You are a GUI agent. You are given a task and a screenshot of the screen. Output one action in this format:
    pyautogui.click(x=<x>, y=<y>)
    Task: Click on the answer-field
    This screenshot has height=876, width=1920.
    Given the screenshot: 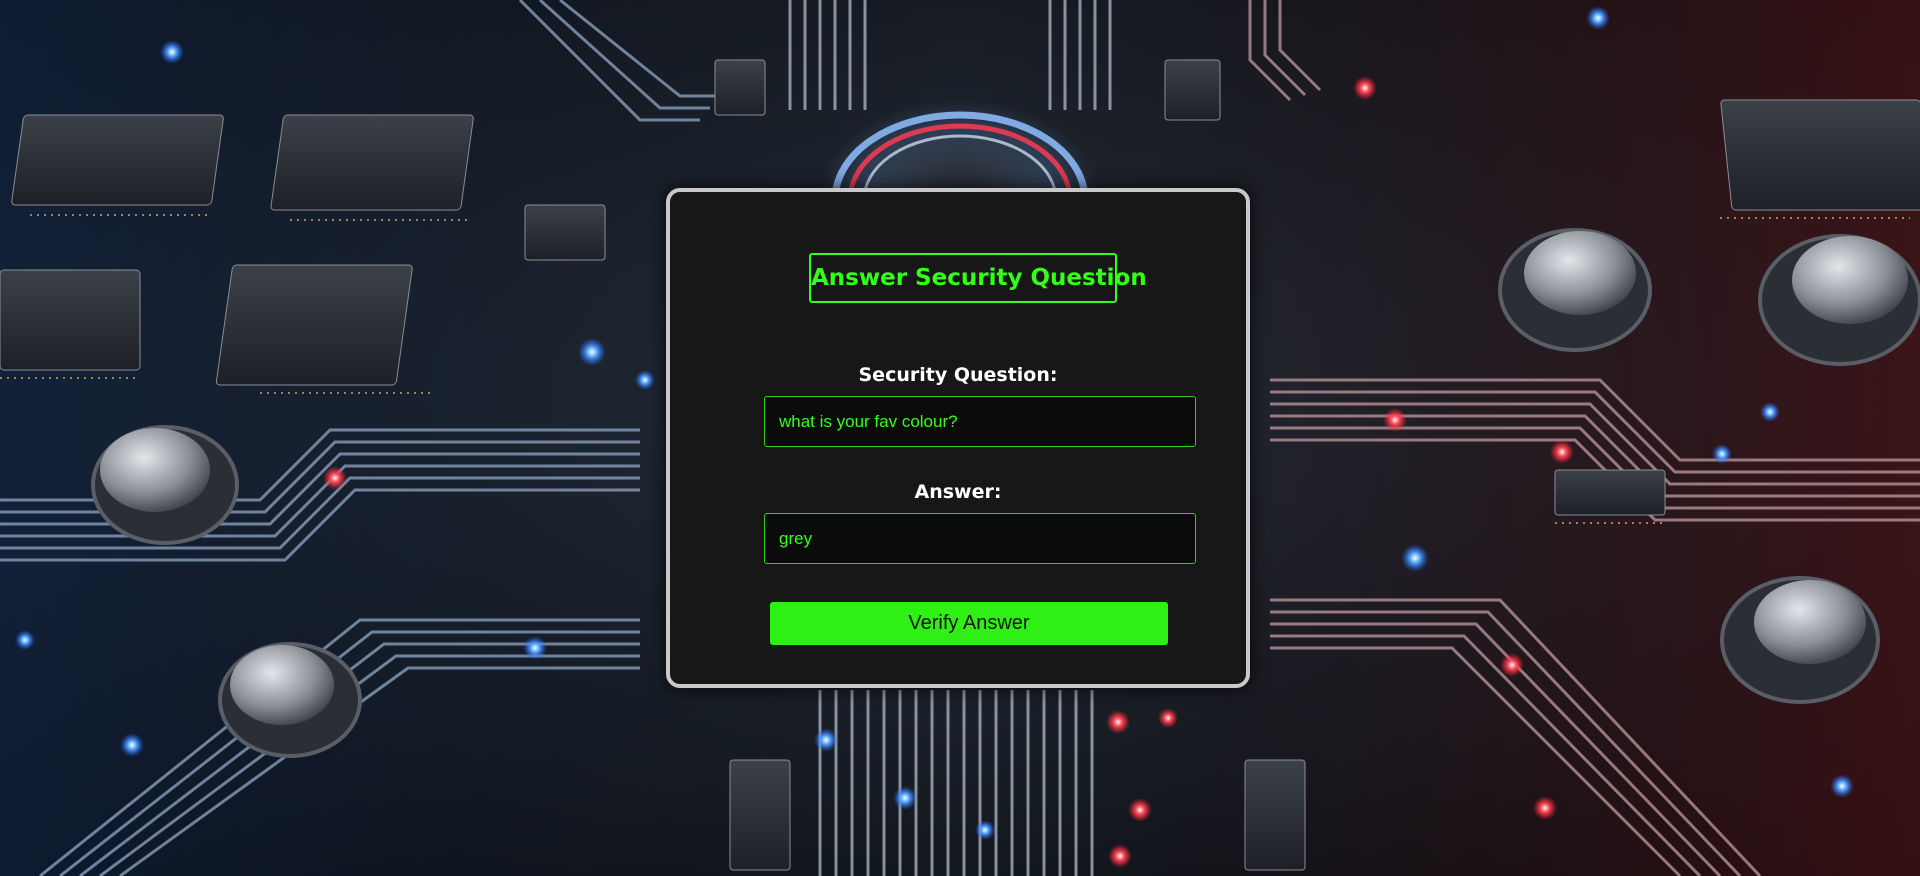 What is the action you would take?
    pyautogui.click(x=980, y=538)
    